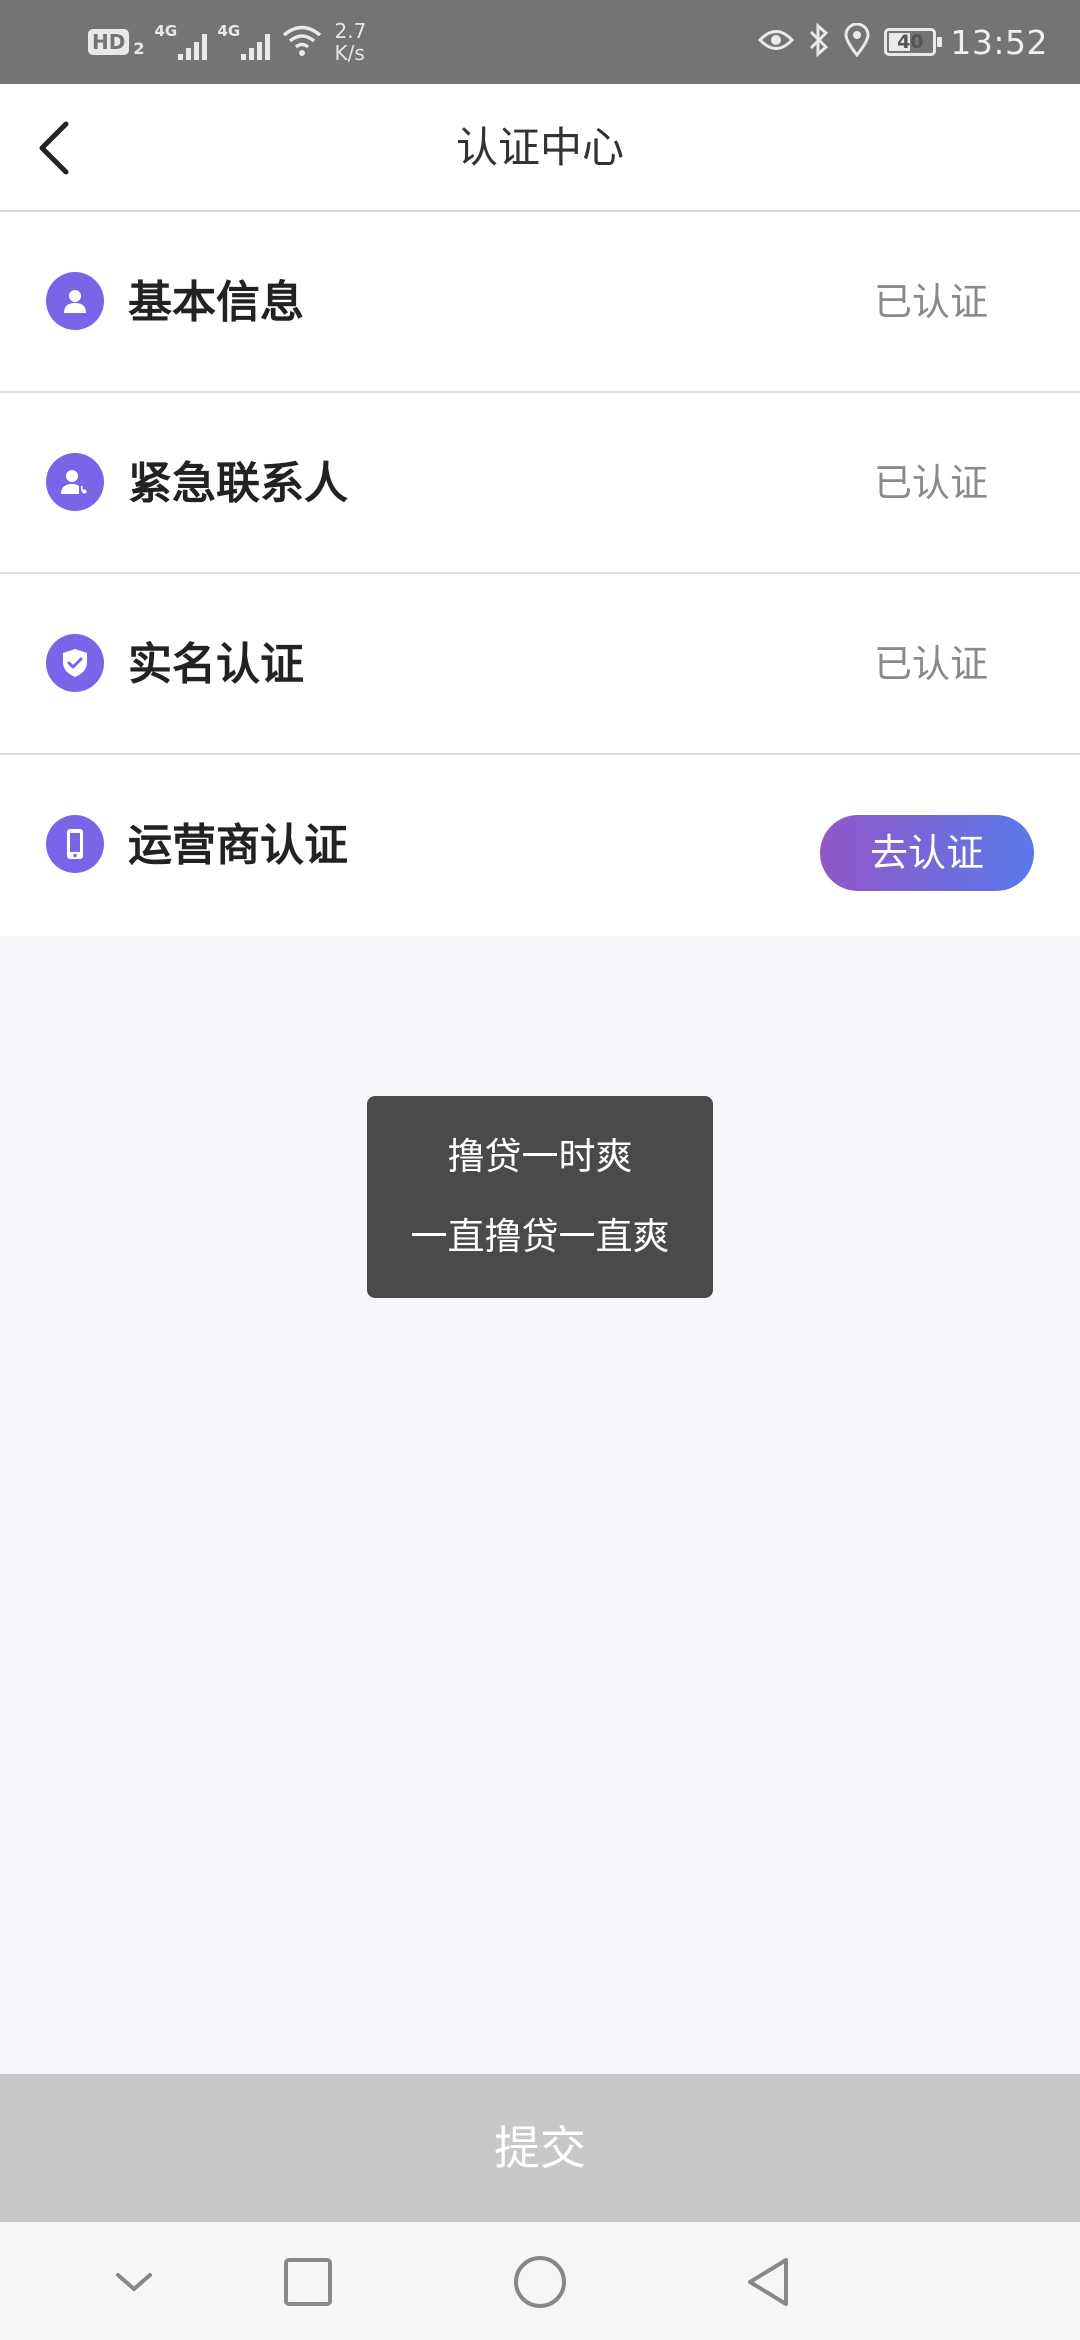 The image size is (1080, 2340). I want to click on status-left: HD 2 4G 4G 2.7 K/s, so click(227, 42).